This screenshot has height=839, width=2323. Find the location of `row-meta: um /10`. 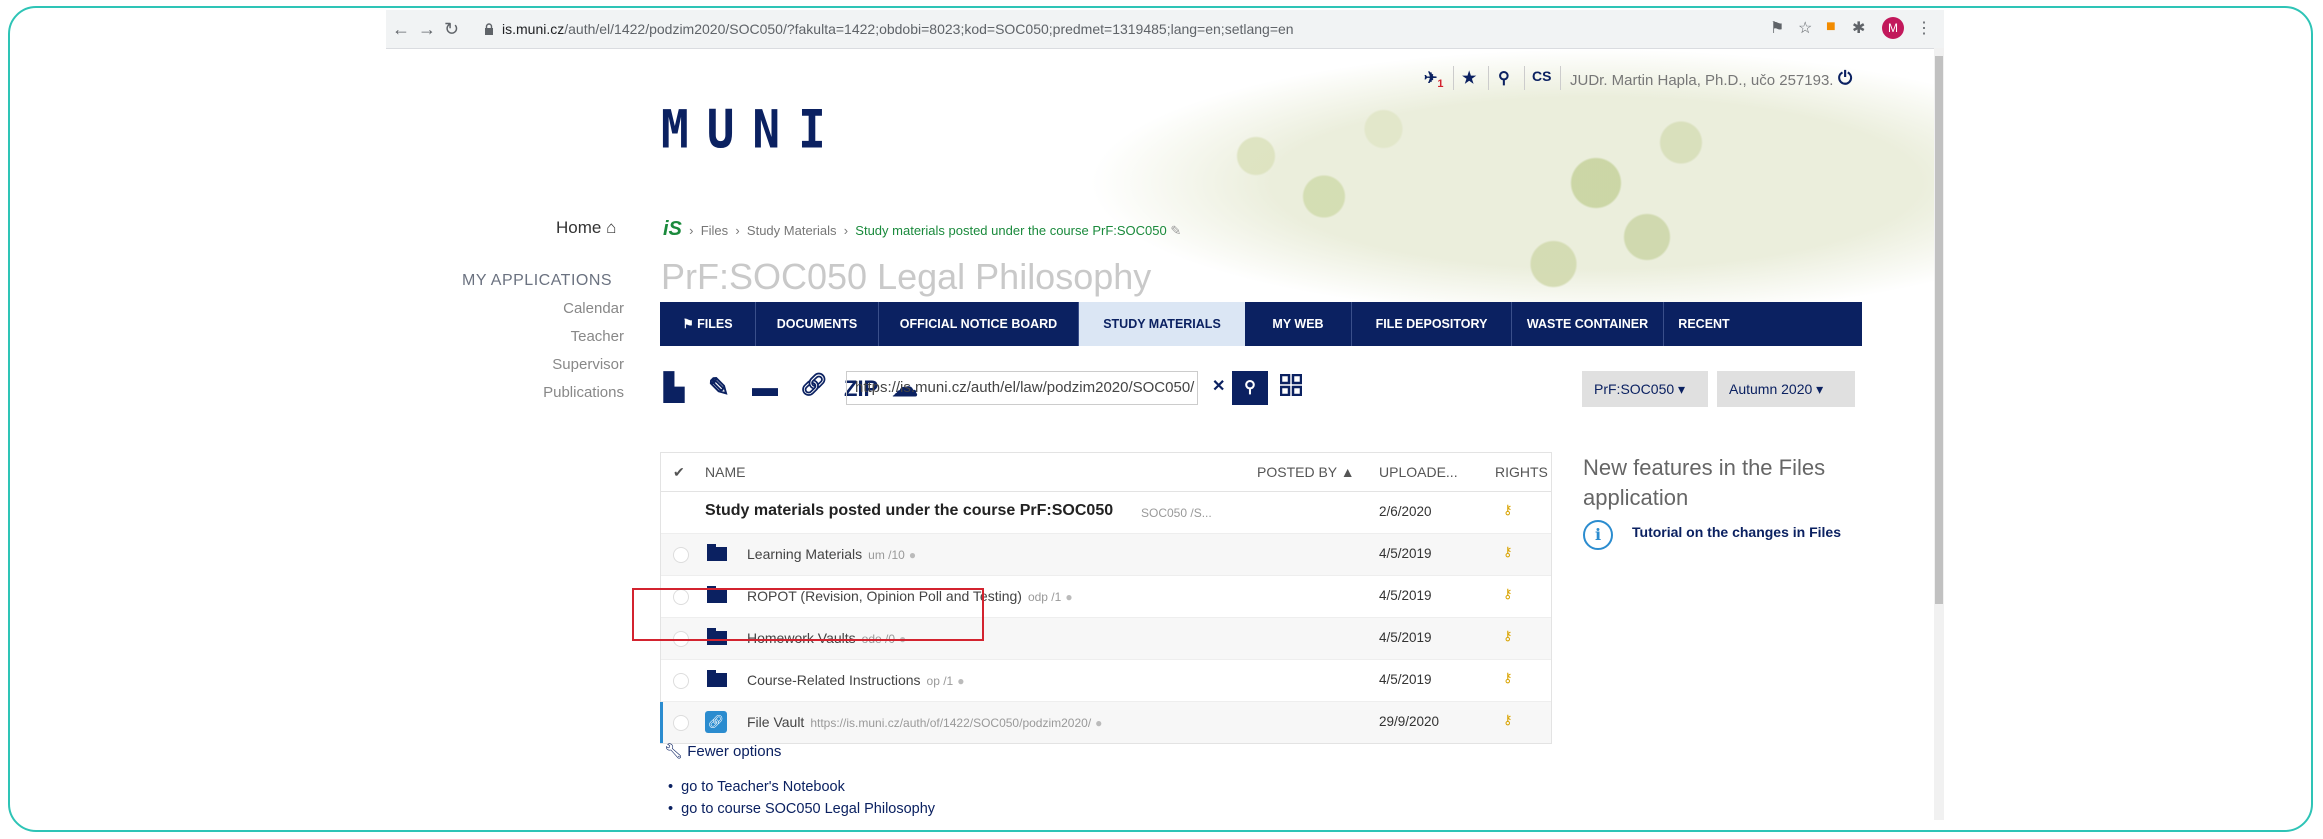

row-meta: um /10 is located at coordinates (886, 555).